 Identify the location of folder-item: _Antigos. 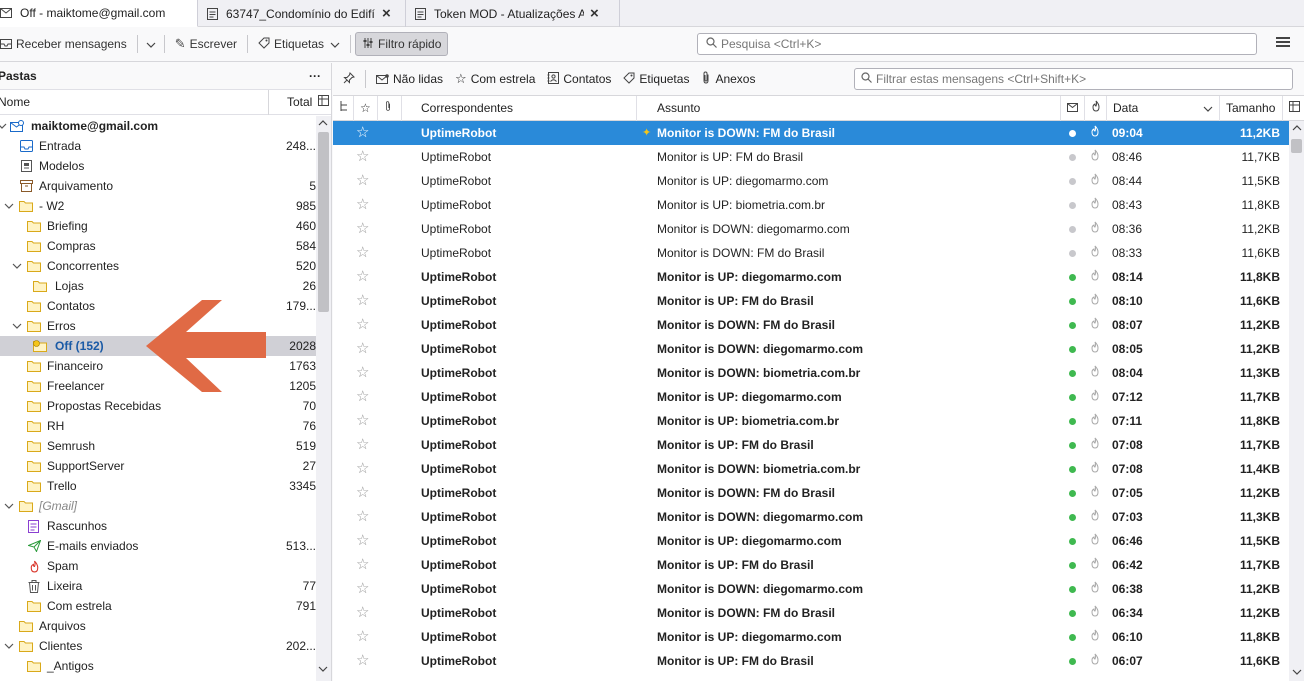
(158, 666).